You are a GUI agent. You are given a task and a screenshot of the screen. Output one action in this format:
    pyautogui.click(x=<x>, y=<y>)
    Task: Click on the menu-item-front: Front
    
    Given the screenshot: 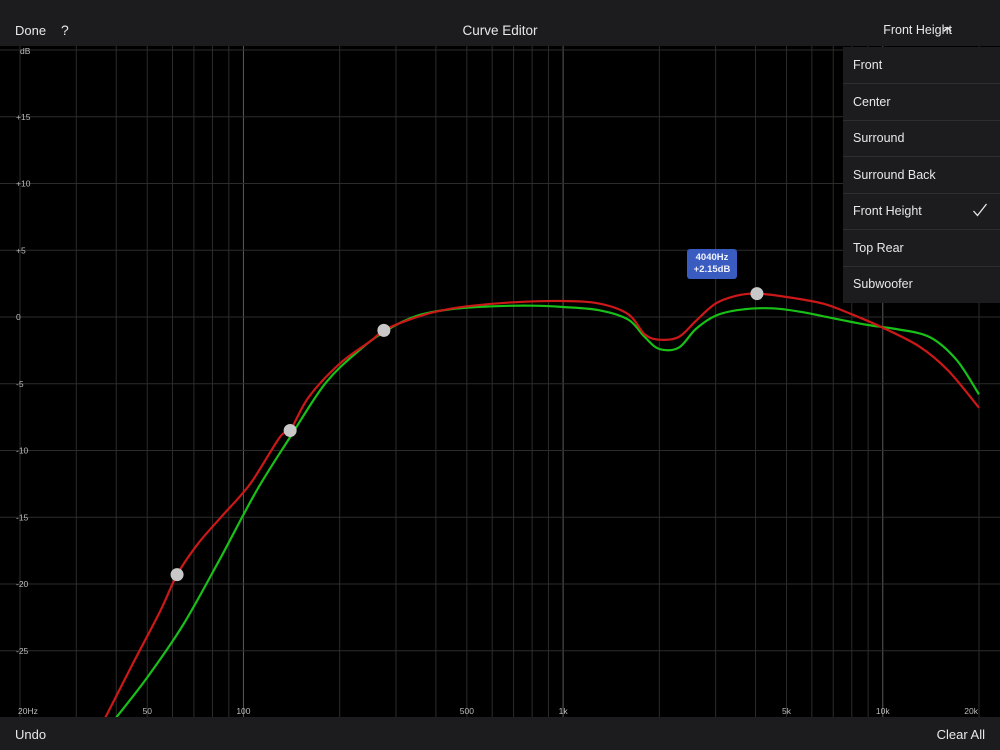 What is the action you would take?
    pyautogui.click(x=921, y=65)
    